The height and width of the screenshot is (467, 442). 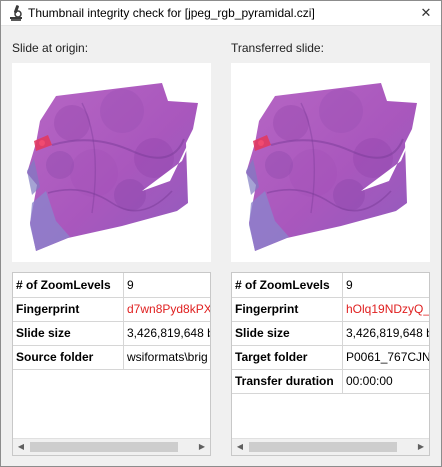 I want to click on grid-value: wsiformats\brig, so click(x=167, y=357).